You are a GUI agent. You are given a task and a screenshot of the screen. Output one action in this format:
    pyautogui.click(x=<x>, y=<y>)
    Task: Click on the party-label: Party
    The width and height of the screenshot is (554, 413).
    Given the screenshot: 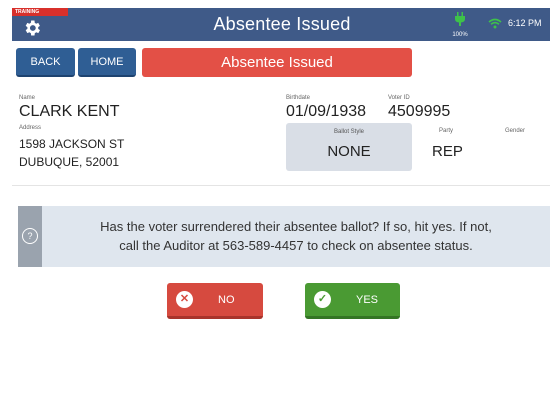 What is the action you would take?
    pyautogui.click(x=446, y=131)
    